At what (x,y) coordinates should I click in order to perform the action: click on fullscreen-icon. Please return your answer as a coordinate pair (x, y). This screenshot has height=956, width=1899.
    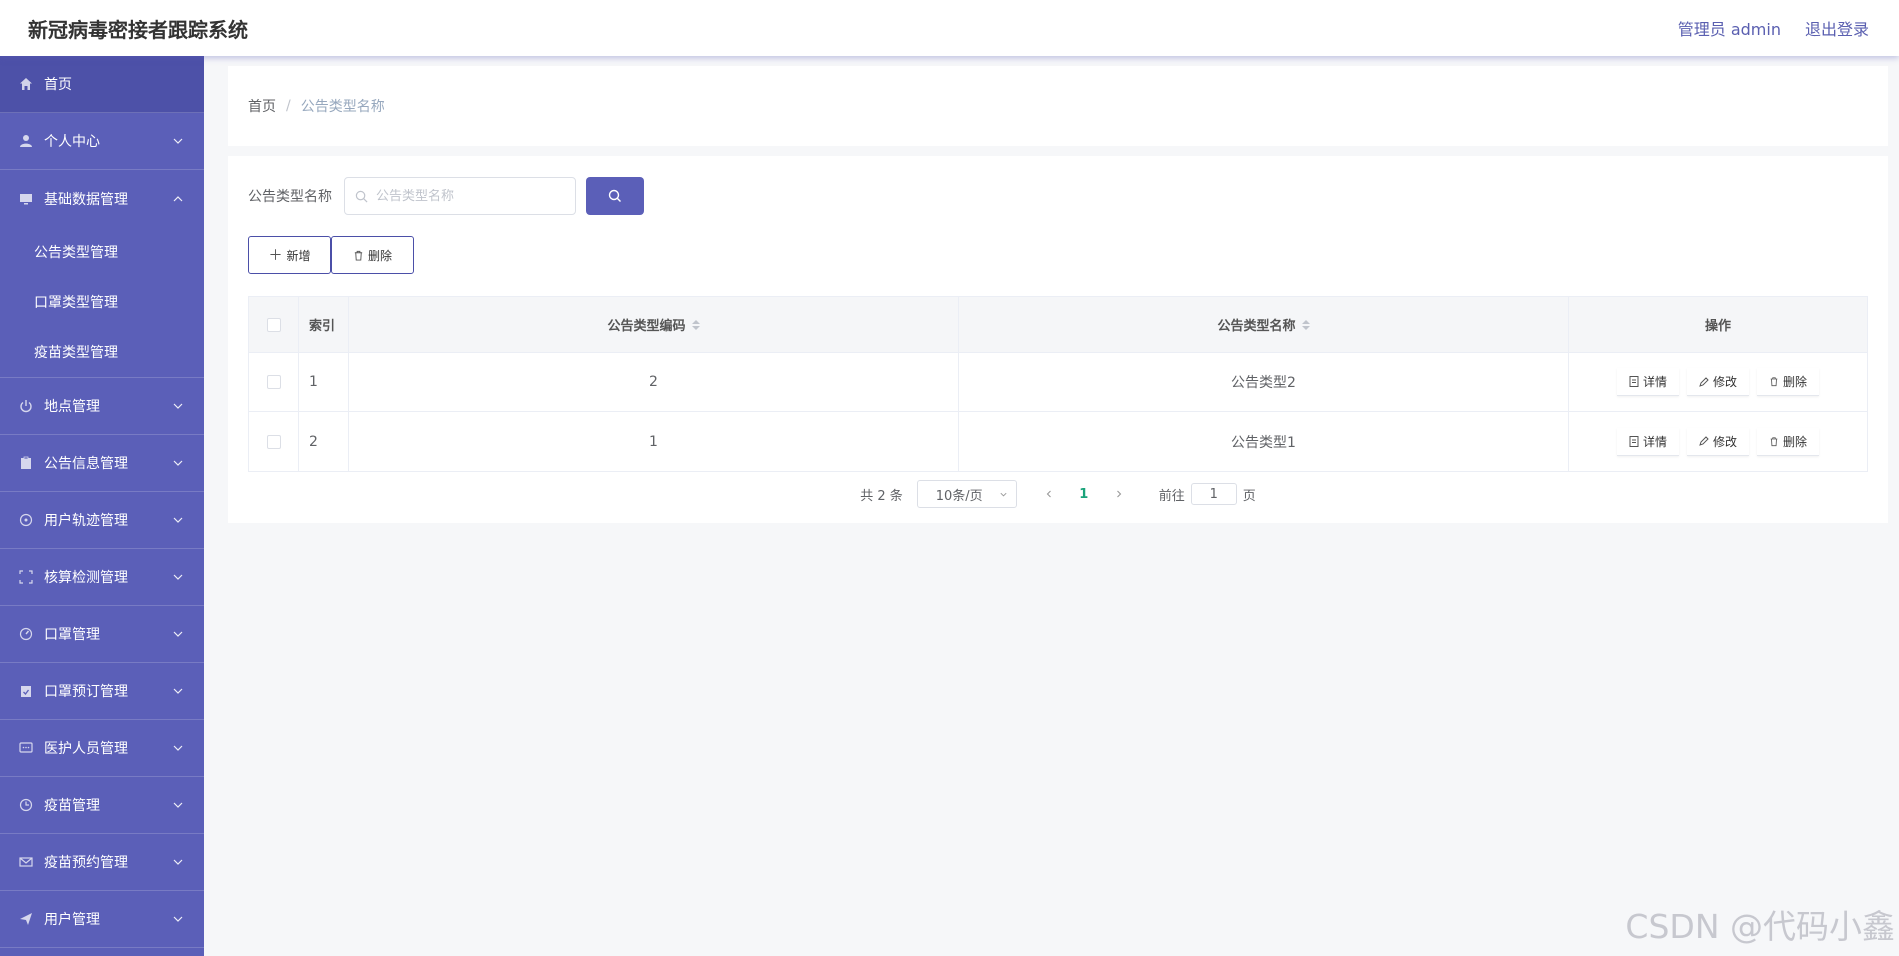
    Looking at the image, I should click on (26, 577).